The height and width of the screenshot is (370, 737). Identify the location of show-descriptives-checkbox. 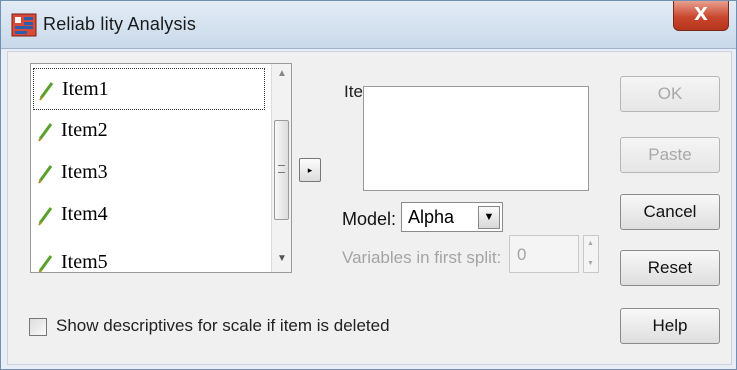
(38, 327).